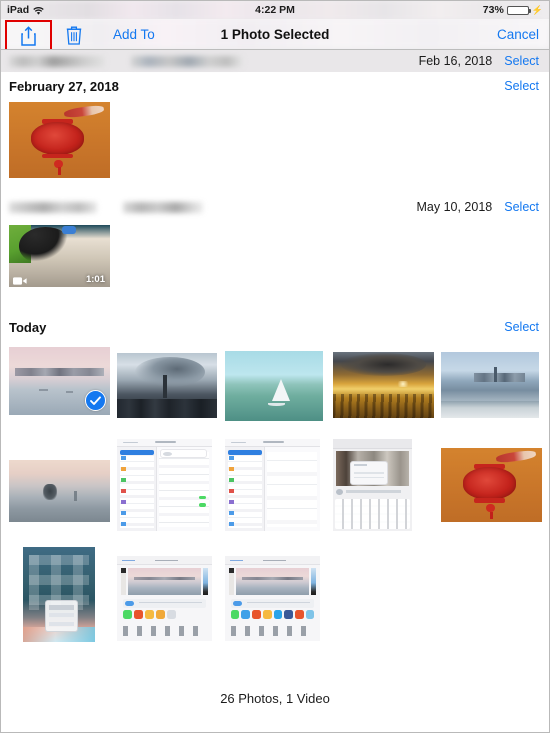 This screenshot has width=550, height=733. Describe the element at coordinates (299, 615) in the screenshot. I see `app-icon-red` at that location.